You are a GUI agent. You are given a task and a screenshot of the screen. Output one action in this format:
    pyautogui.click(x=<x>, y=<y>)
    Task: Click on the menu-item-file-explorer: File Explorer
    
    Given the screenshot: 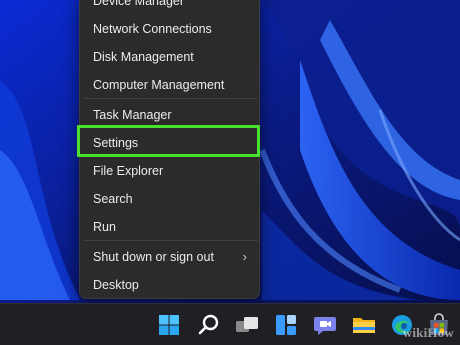 What is the action you would take?
    pyautogui.click(x=170, y=171)
    